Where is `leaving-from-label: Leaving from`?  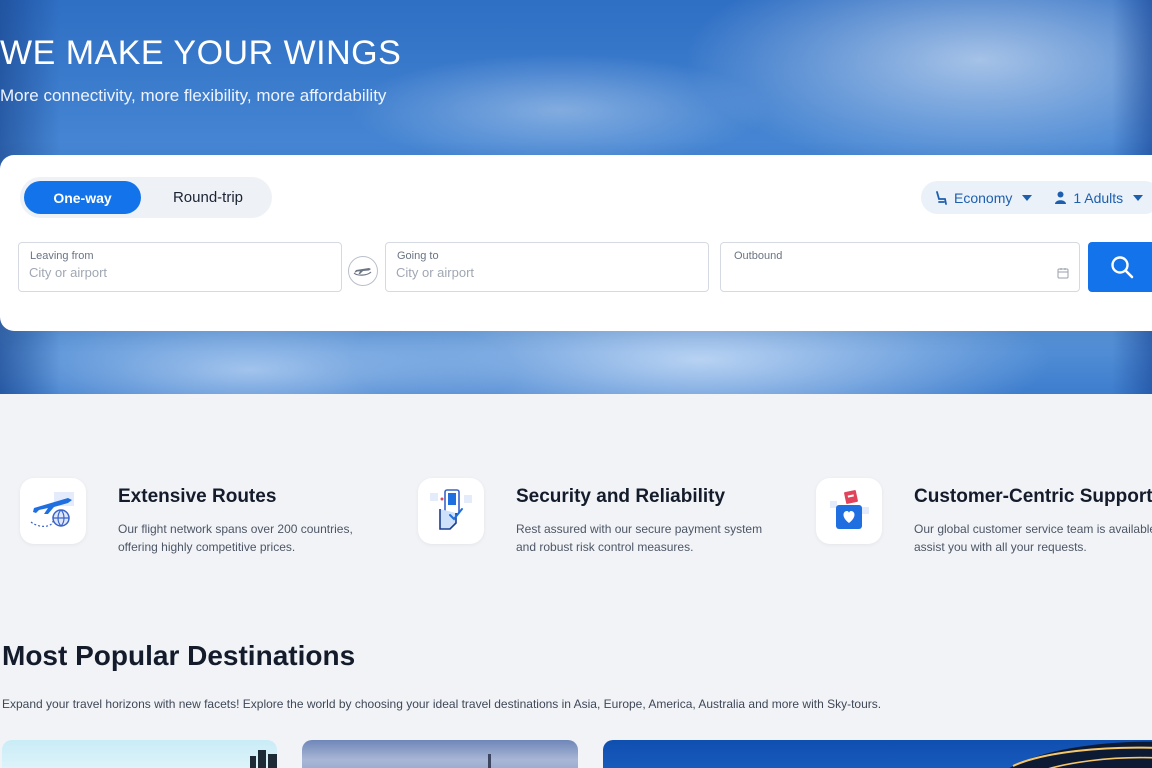 leaving-from-label: Leaving from is located at coordinates (62, 256).